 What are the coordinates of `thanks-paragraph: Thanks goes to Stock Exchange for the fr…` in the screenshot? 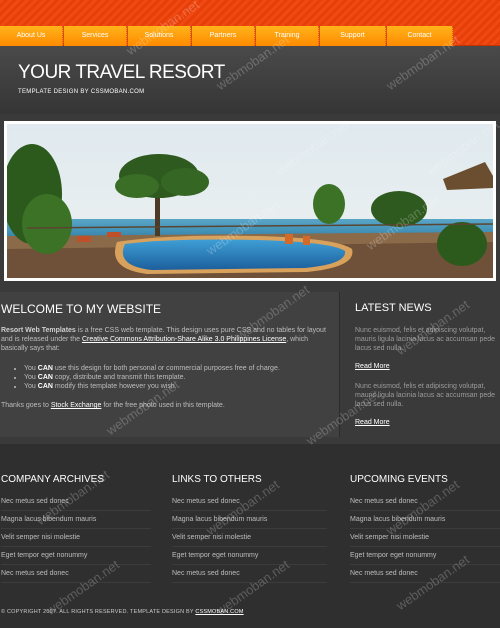 It's located at (166, 405).